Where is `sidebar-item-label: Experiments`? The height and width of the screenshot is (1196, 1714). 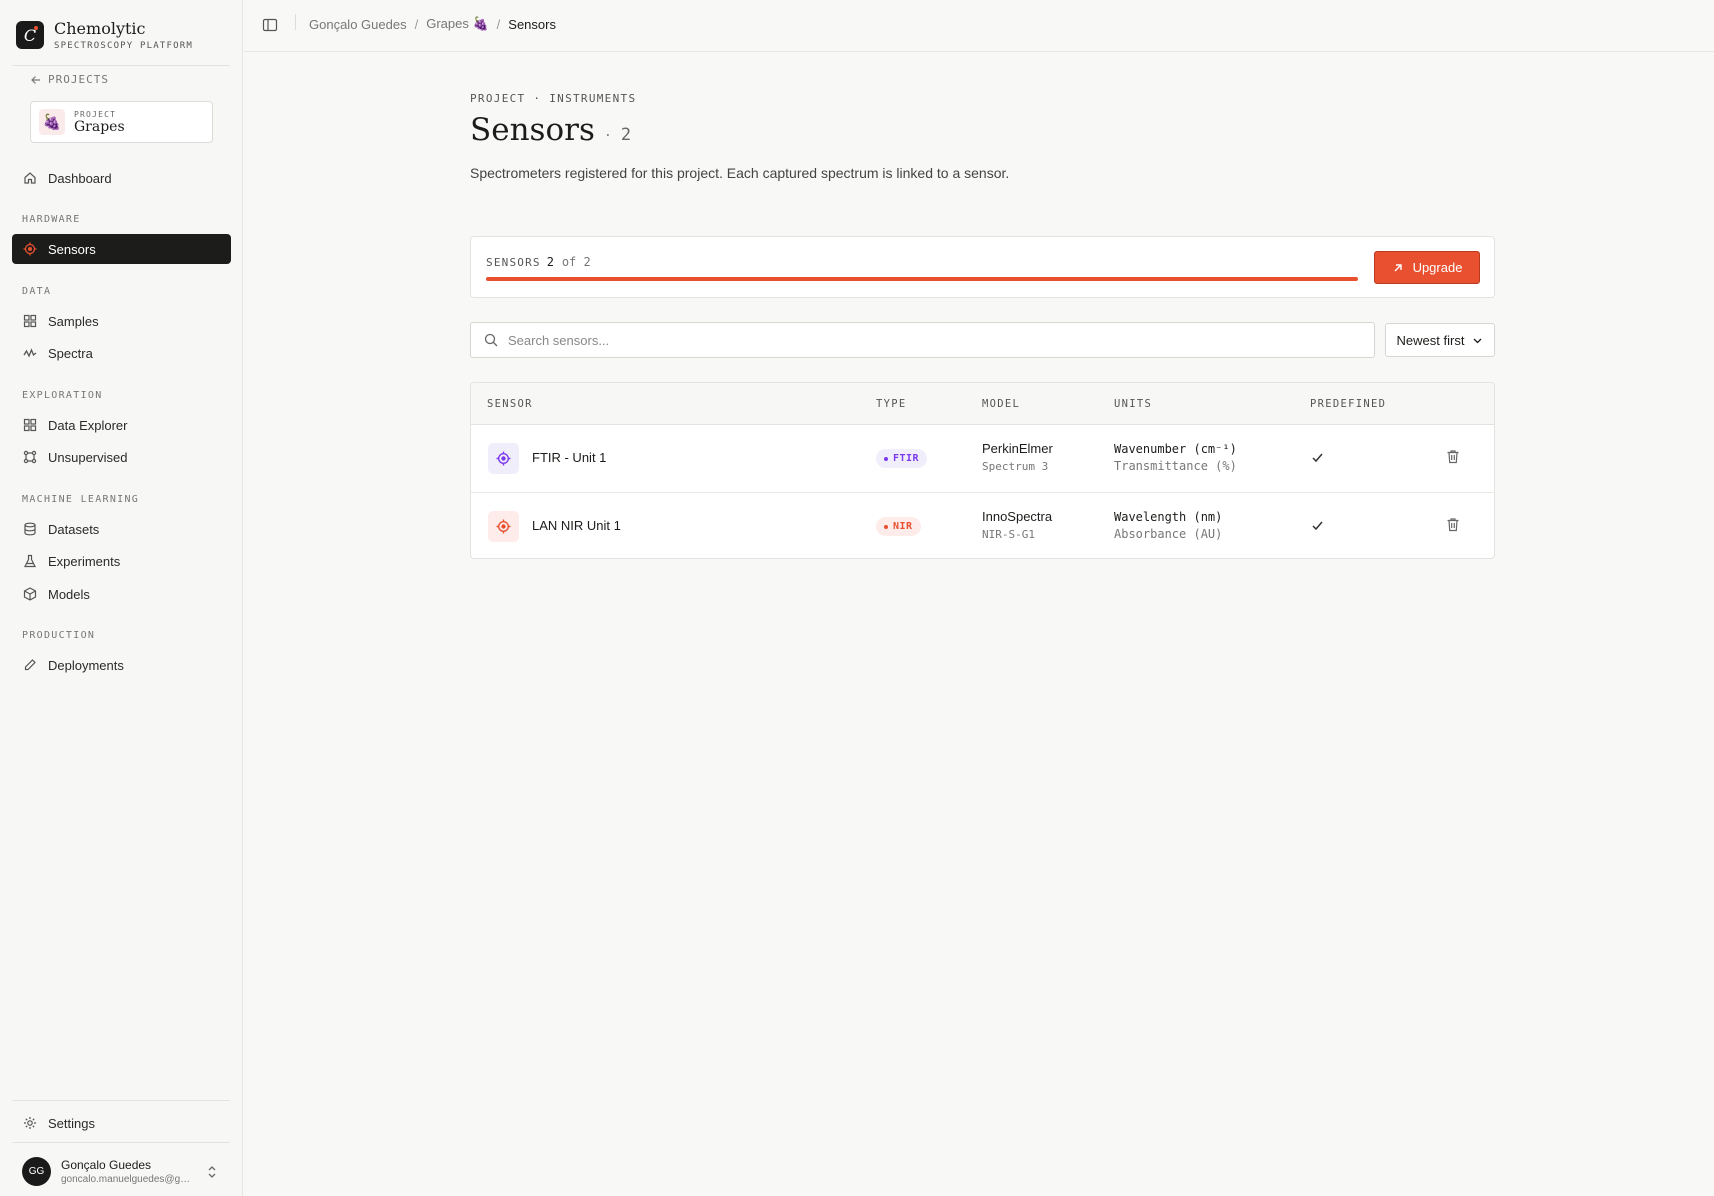 sidebar-item-label: Experiments is located at coordinates (84, 561).